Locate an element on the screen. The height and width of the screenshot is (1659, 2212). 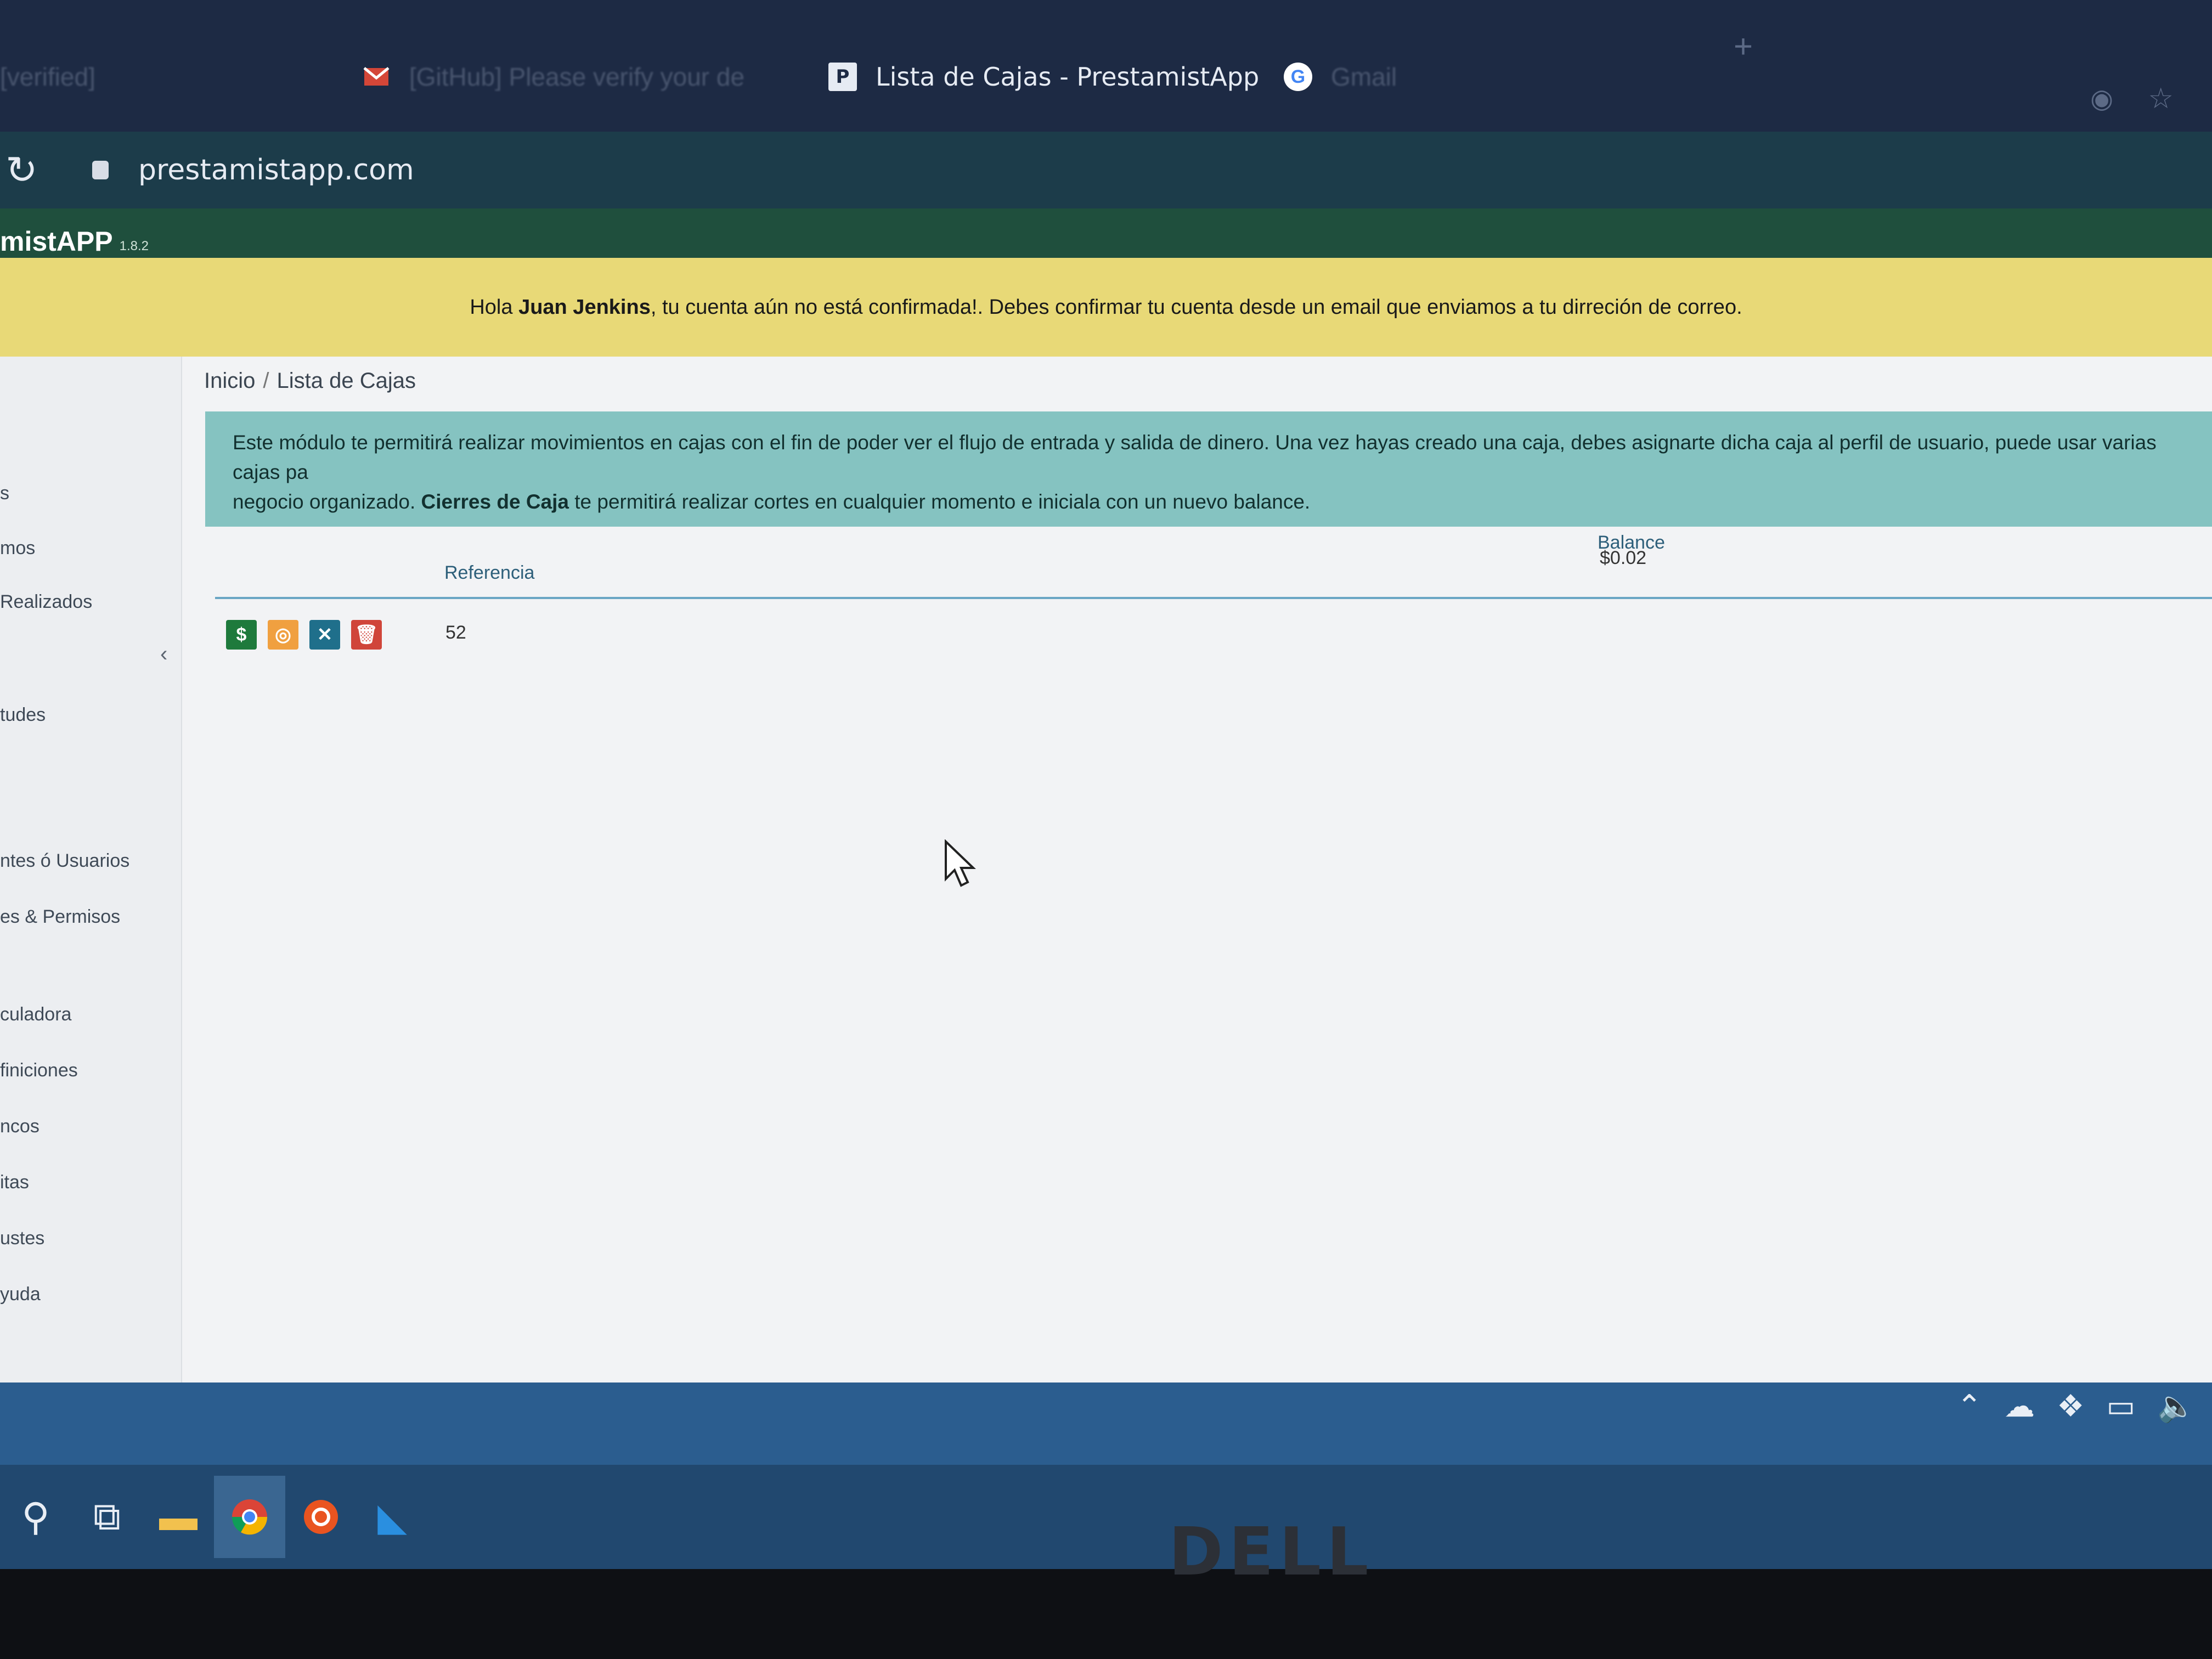
info-text-2: negocio organizado. is located at coordinates (325, 502).